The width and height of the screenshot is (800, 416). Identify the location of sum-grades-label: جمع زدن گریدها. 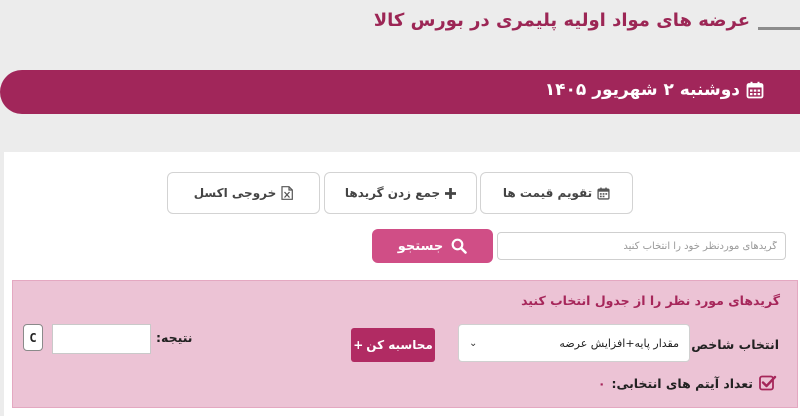
(392, 193).